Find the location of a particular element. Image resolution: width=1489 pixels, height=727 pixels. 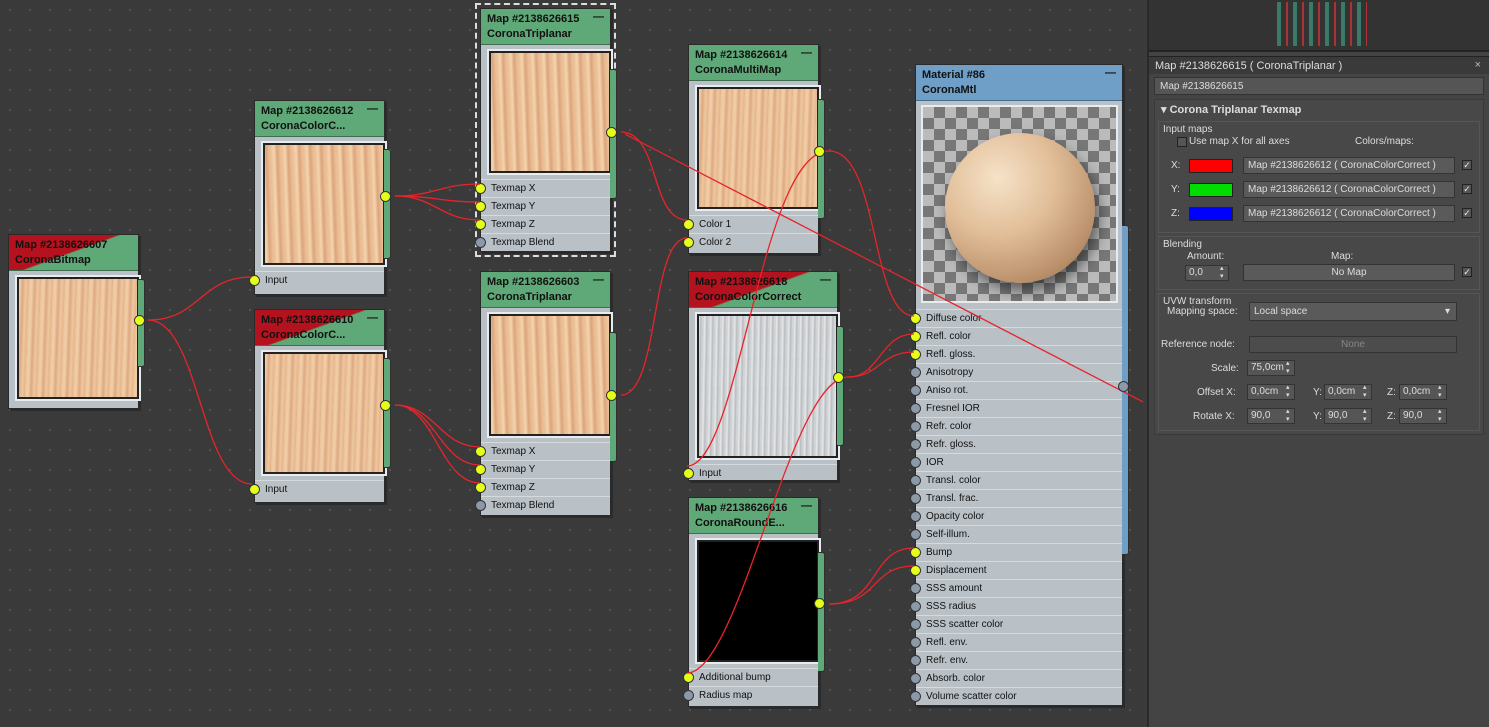

color-y-swatch is located at coordinates (1211, 190).